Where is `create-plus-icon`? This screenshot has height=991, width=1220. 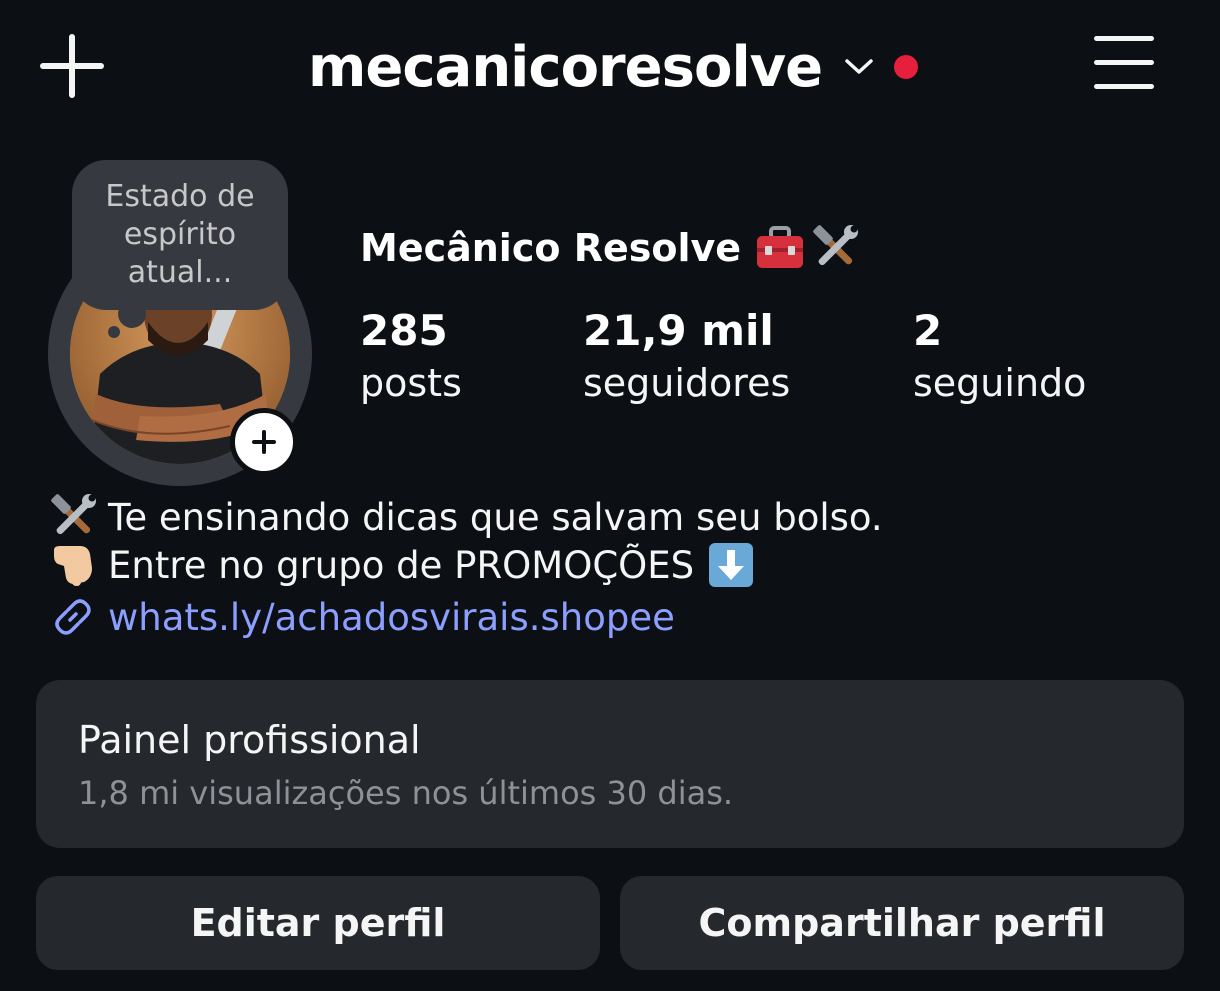
create-plus-icon is located at coordinates (72, 66).